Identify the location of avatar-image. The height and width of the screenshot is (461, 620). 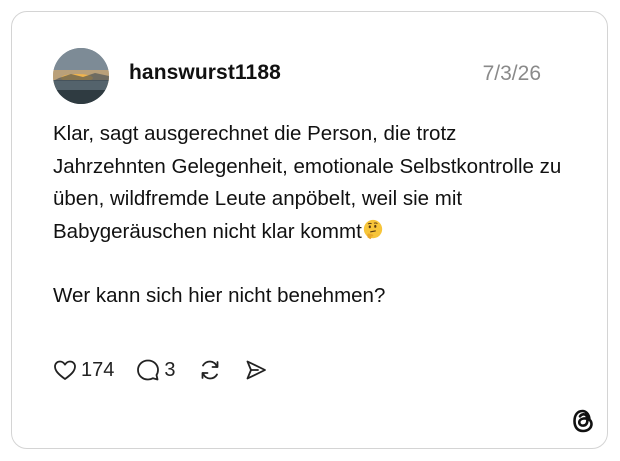
(81, 76).